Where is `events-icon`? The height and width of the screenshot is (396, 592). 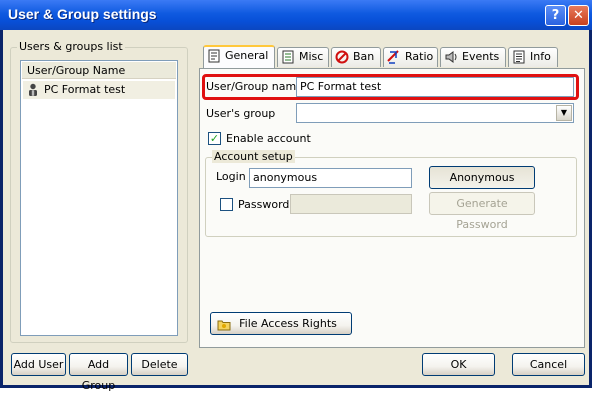 events-icon is located at coordinates (451, 57).